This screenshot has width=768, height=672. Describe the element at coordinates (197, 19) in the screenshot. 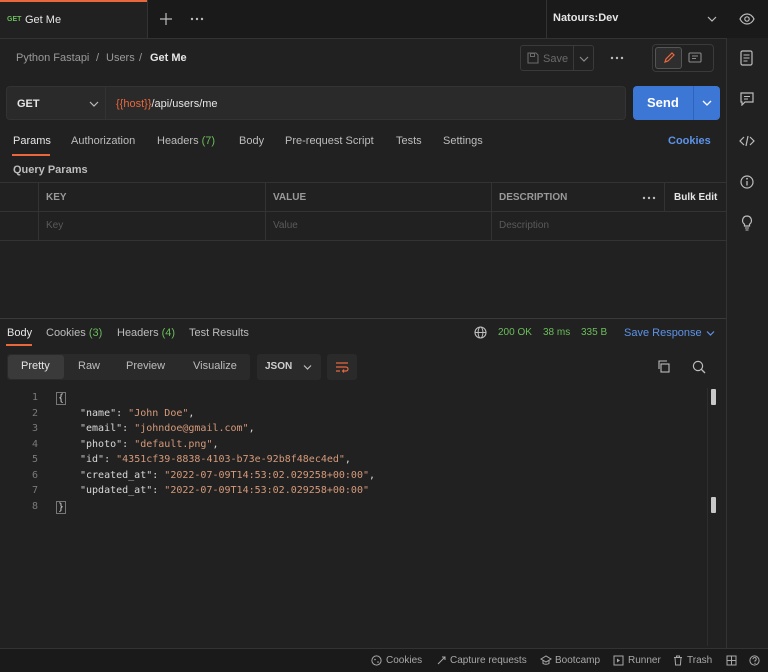

I see `tab-more-icon` at that location.